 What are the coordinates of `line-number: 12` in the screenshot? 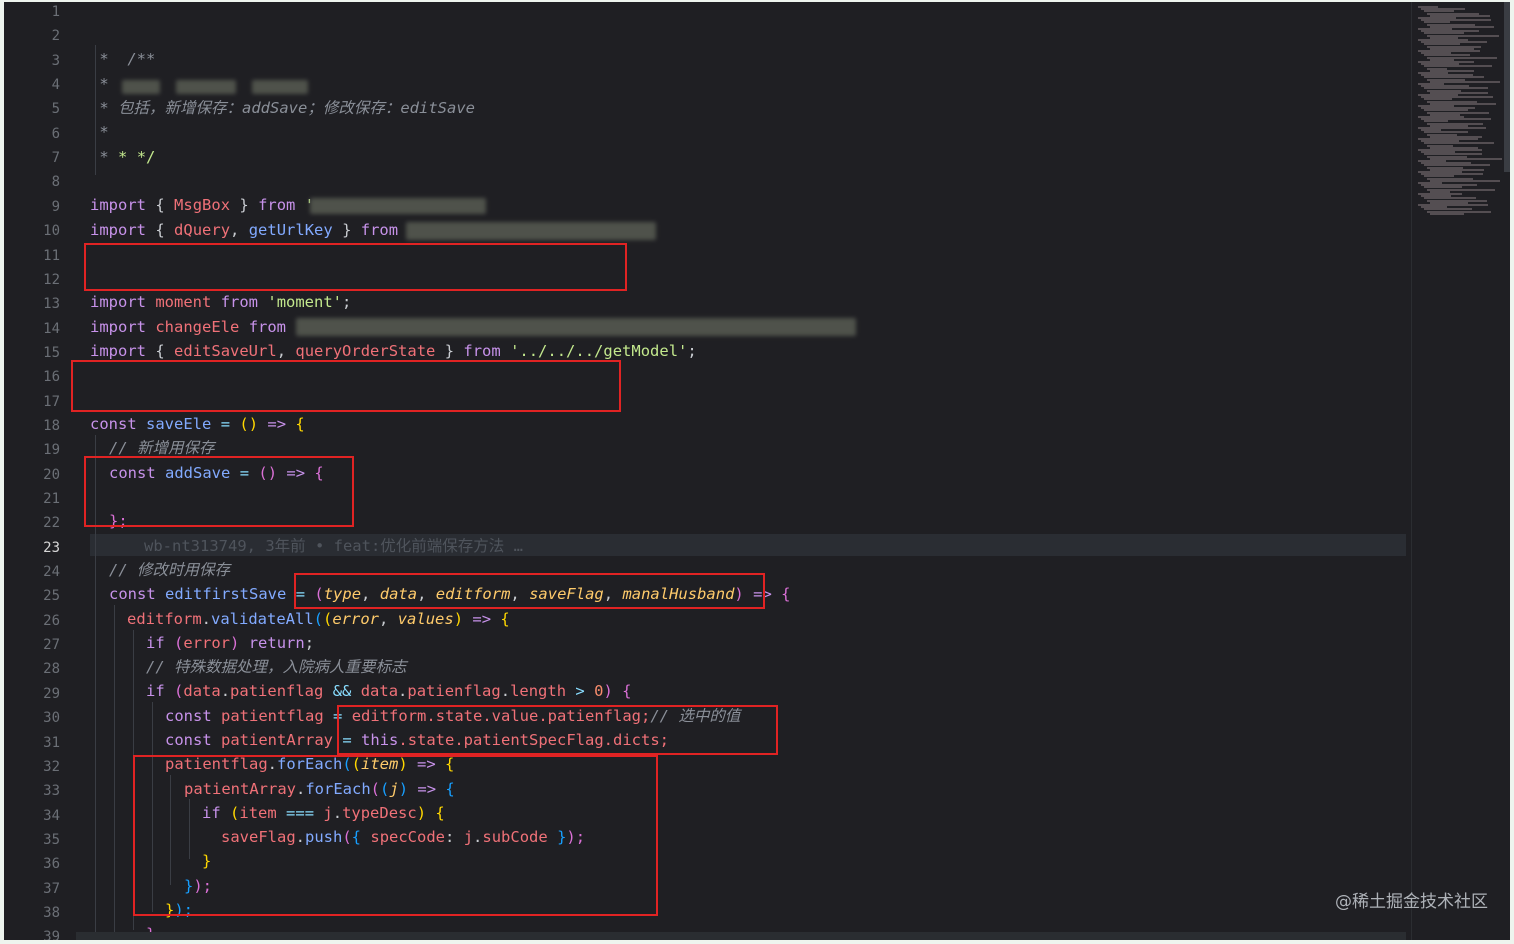 It's located at (51, 279).